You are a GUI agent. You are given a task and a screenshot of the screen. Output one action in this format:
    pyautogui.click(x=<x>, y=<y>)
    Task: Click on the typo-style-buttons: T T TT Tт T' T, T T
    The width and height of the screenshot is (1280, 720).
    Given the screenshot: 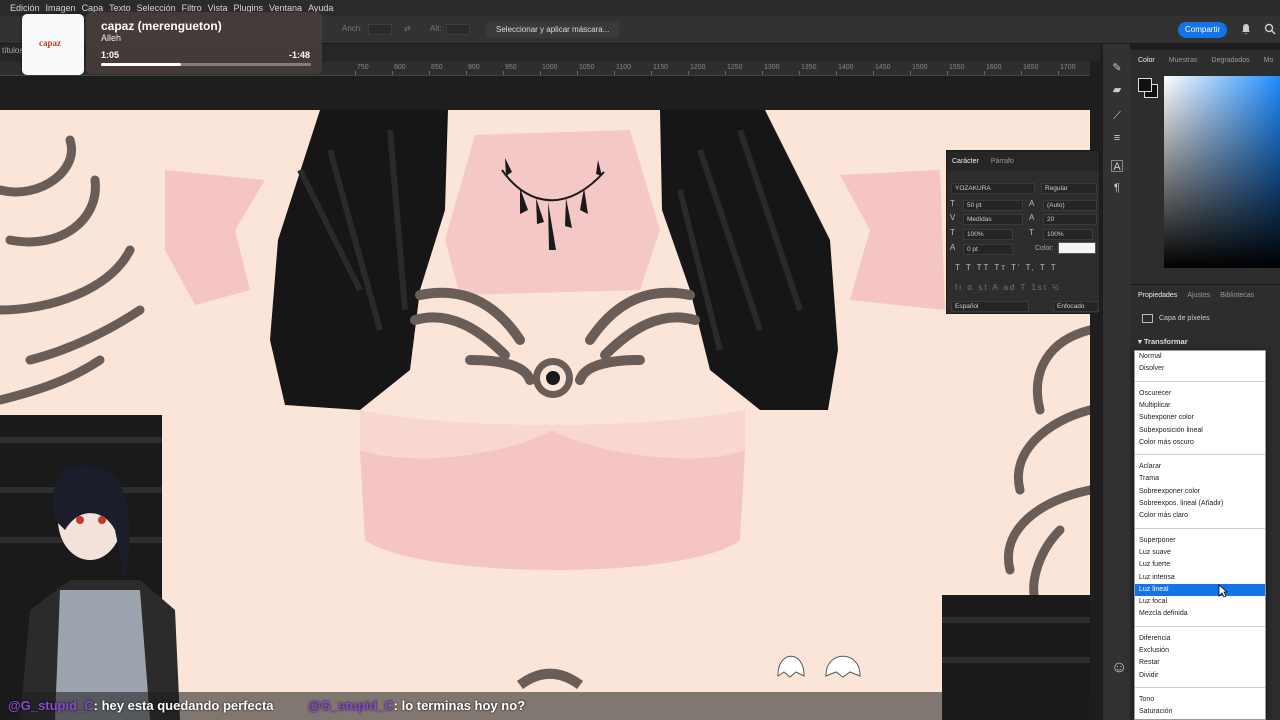 What is the action you would take?
    pyautogui.click(x=1006, y=267)
    